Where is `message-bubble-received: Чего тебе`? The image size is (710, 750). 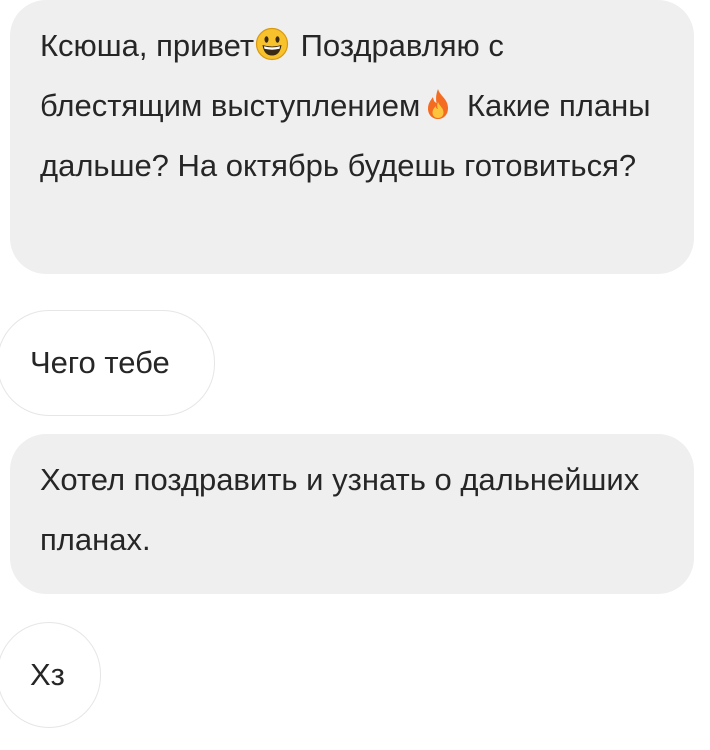 message-bubble-received: Чего тебе is located at coordinates (107, 363).